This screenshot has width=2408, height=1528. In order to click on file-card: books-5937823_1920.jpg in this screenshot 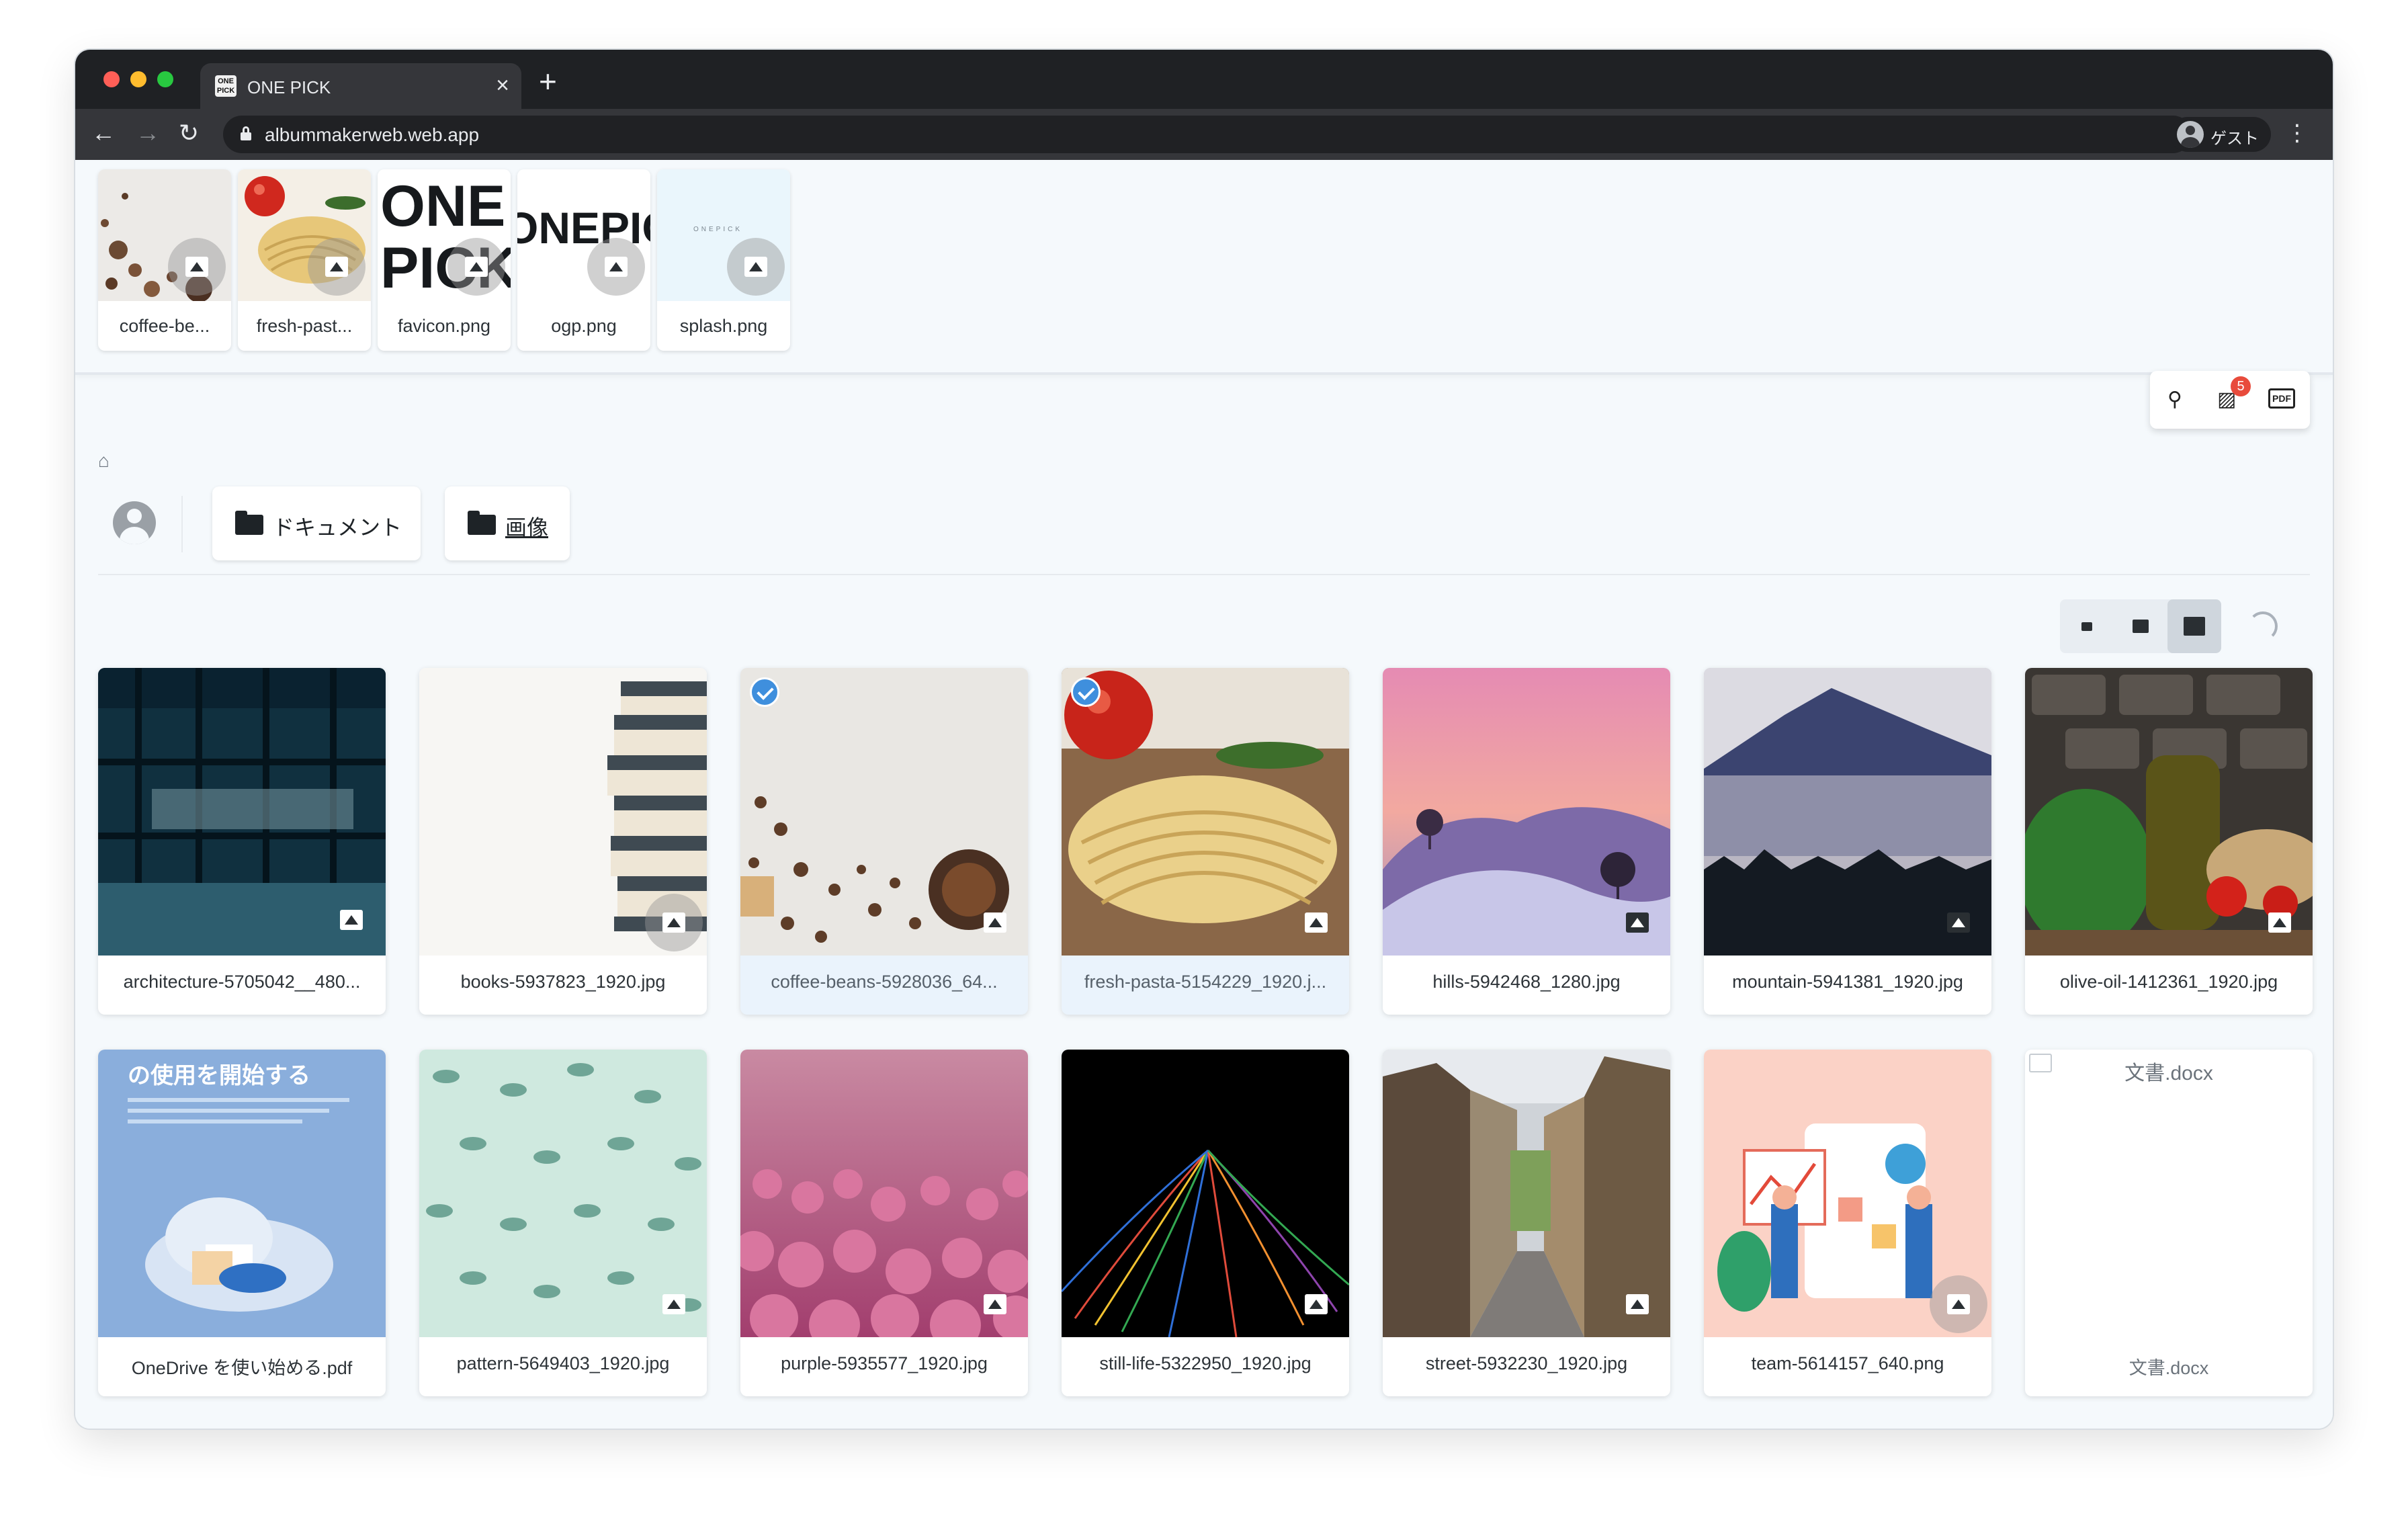, I will do `click(563, 841)`.